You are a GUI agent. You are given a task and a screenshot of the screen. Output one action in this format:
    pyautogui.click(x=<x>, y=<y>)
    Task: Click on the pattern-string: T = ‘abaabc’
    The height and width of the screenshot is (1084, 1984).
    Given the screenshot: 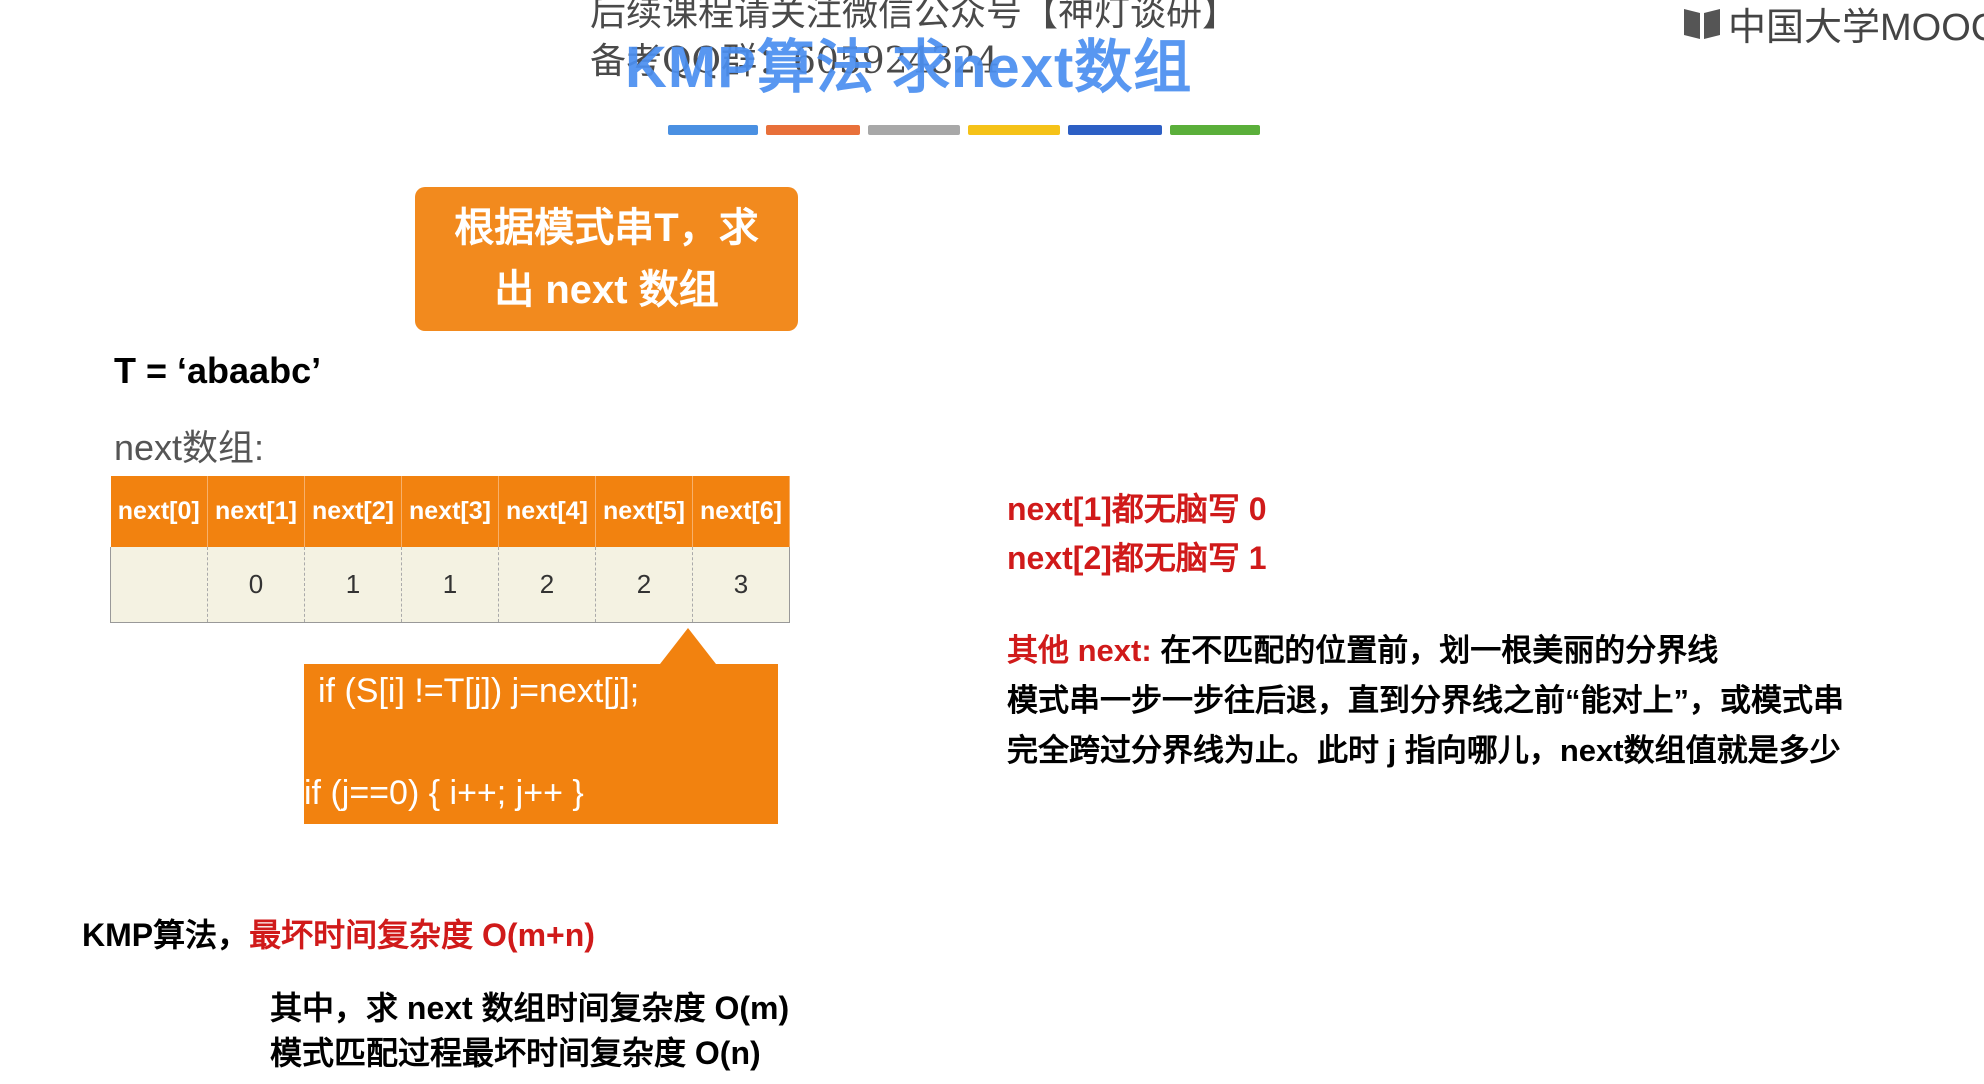 What is the action you would take?
    pyautogui.click(x=218, y=370)
    